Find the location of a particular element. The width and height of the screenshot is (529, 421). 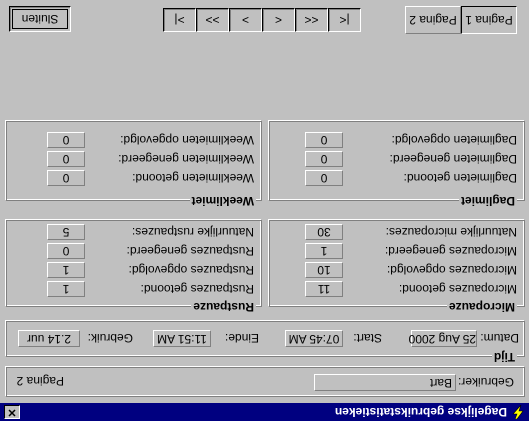

tijd-legend: Tijd is located at coordinates (504, 357).